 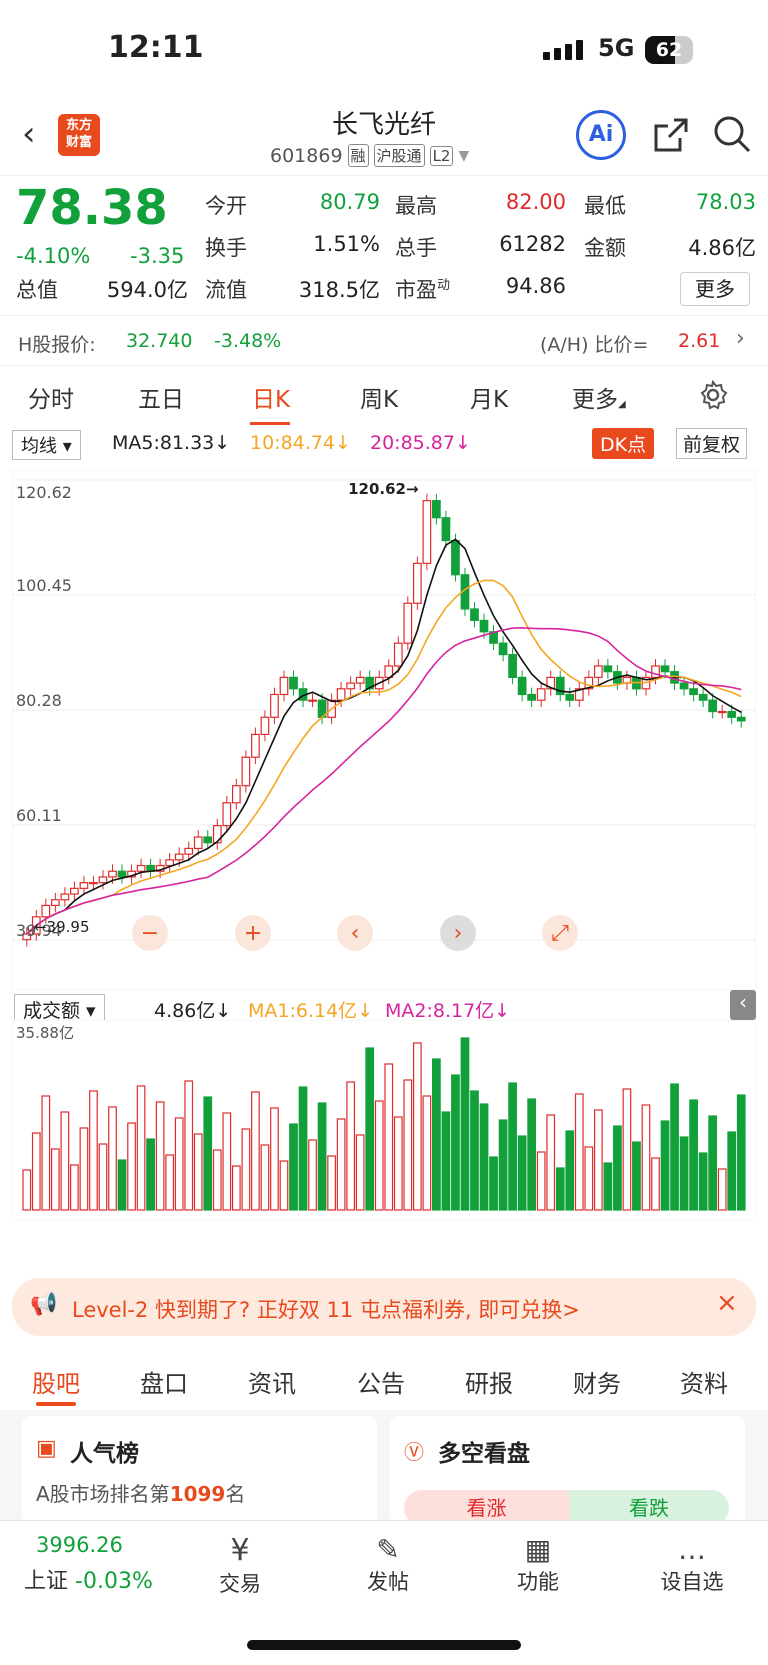 What do you see at coordinates (384, 1307) in the screenshot?
I see `promo-banner: 📢 Level-2 快到期了? 正好双 11 屯点福利券, 即可兑换> ×` at bounding box center [384, 1307].